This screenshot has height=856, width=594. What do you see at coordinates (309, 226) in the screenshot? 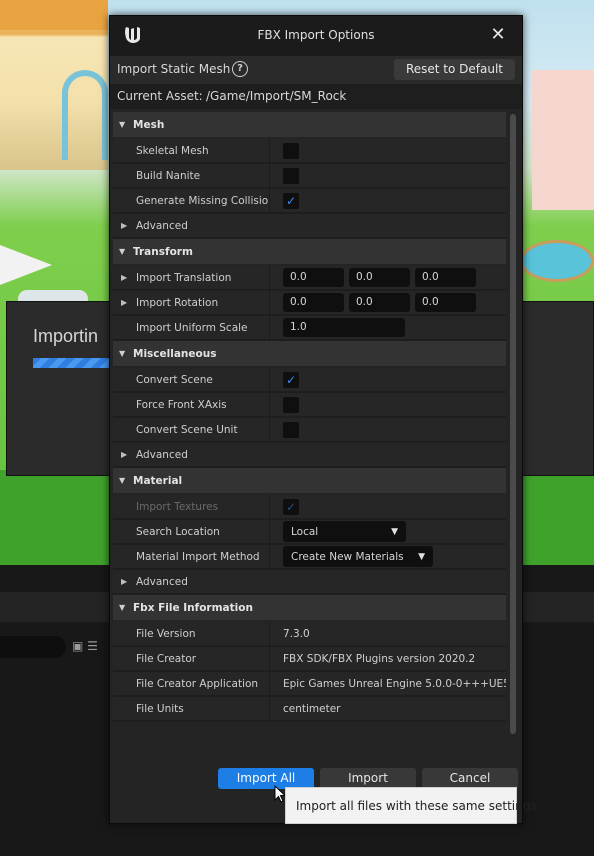
I see `mesh-advanced-row: ▶ Advanced` at bounding box center [309, 226].